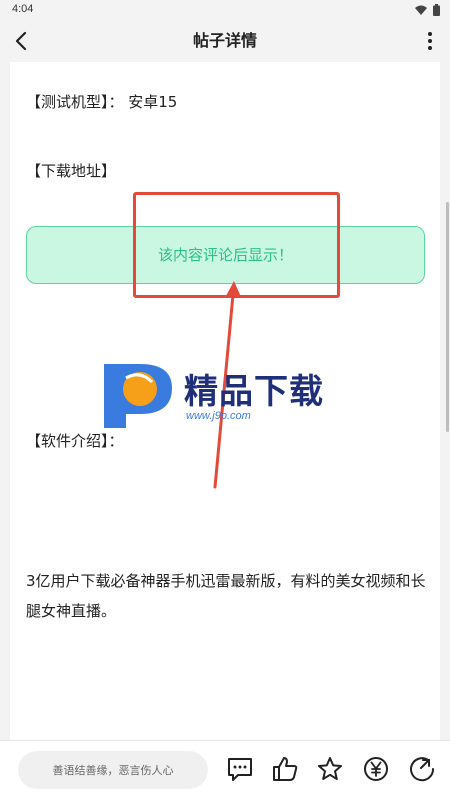 The height and width of the screenshot is (800, 450). I want to click on status-icons, so click(427, 10).